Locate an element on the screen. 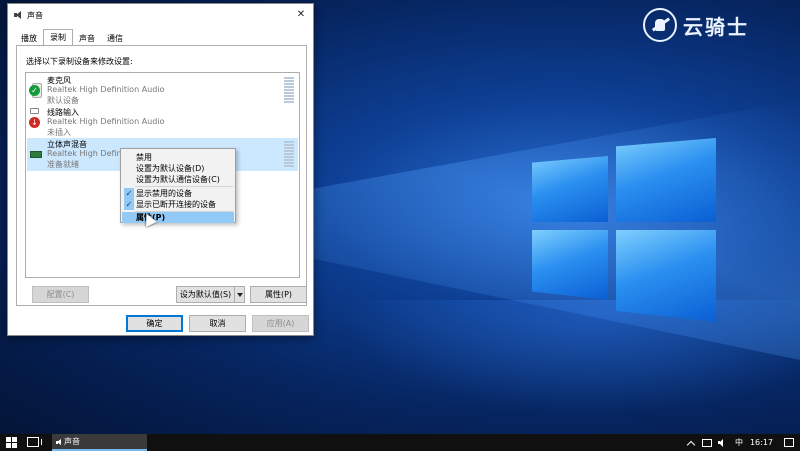 Image resolution: width=800 pixels, height=451 pixels. cancel-button: 取消 is located at coordinates (217, 323).